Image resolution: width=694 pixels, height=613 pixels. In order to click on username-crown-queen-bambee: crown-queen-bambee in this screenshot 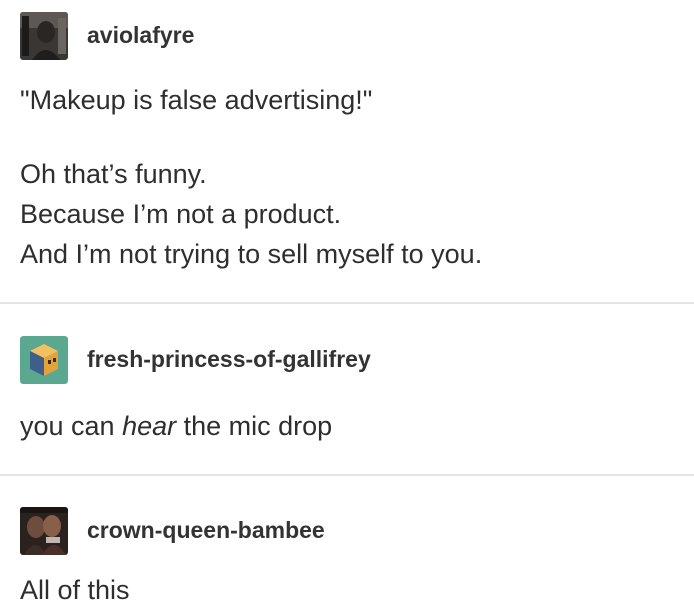, I will do `click(206, 530)`.